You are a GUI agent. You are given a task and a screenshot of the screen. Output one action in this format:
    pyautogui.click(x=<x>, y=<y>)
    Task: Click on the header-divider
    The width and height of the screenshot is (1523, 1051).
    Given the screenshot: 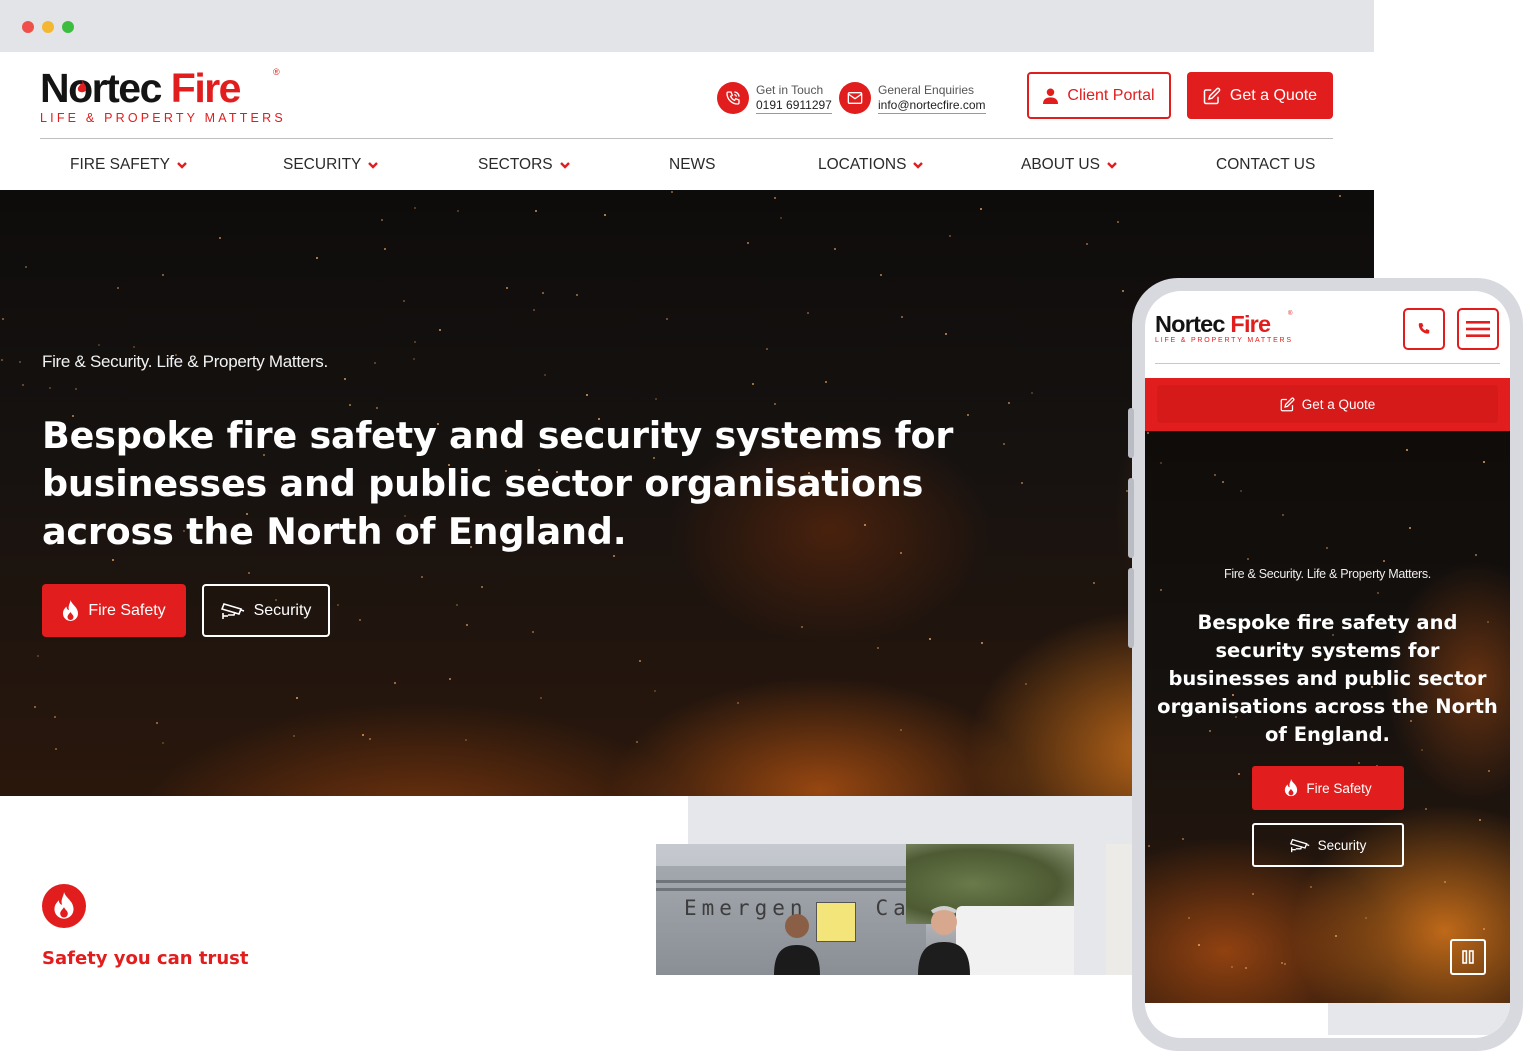 What is the action you would take?
    pyautogui.click(x=686, y=138)
    